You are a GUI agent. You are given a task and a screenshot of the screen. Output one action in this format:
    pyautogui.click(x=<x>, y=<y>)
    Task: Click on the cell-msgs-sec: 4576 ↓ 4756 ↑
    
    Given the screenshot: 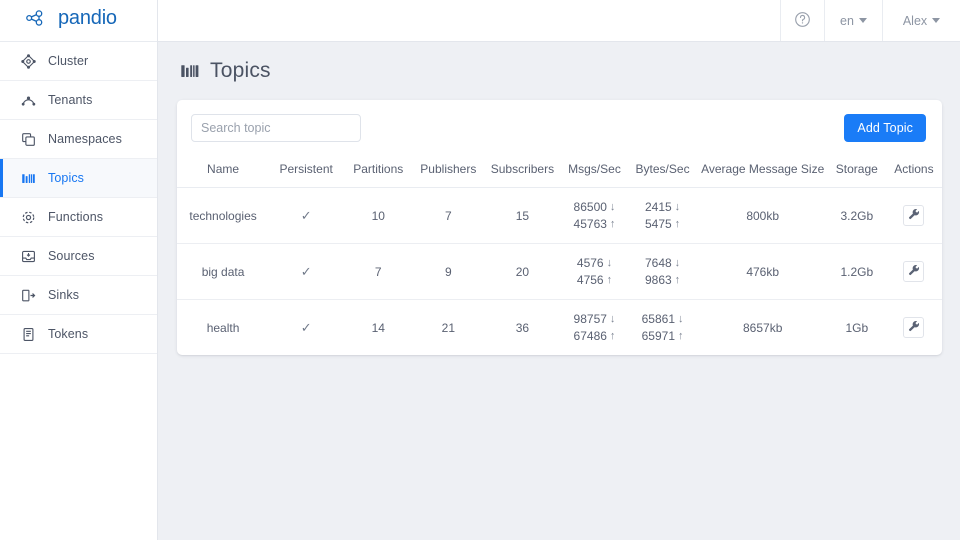 What is the action you would take?
    pyautogui.click(x=594, y=271)
    